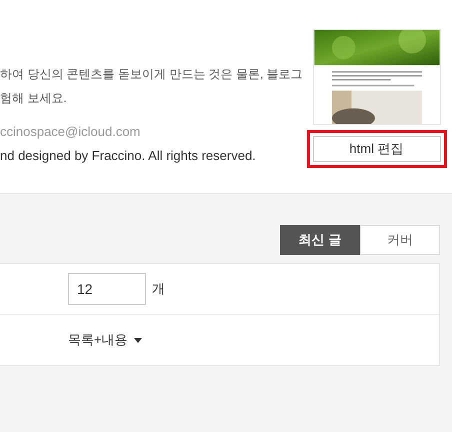 Image resolution: width=452 pixels, height=432 pixels. I want to click on view-tab: 최신 글, so click(320, 240).